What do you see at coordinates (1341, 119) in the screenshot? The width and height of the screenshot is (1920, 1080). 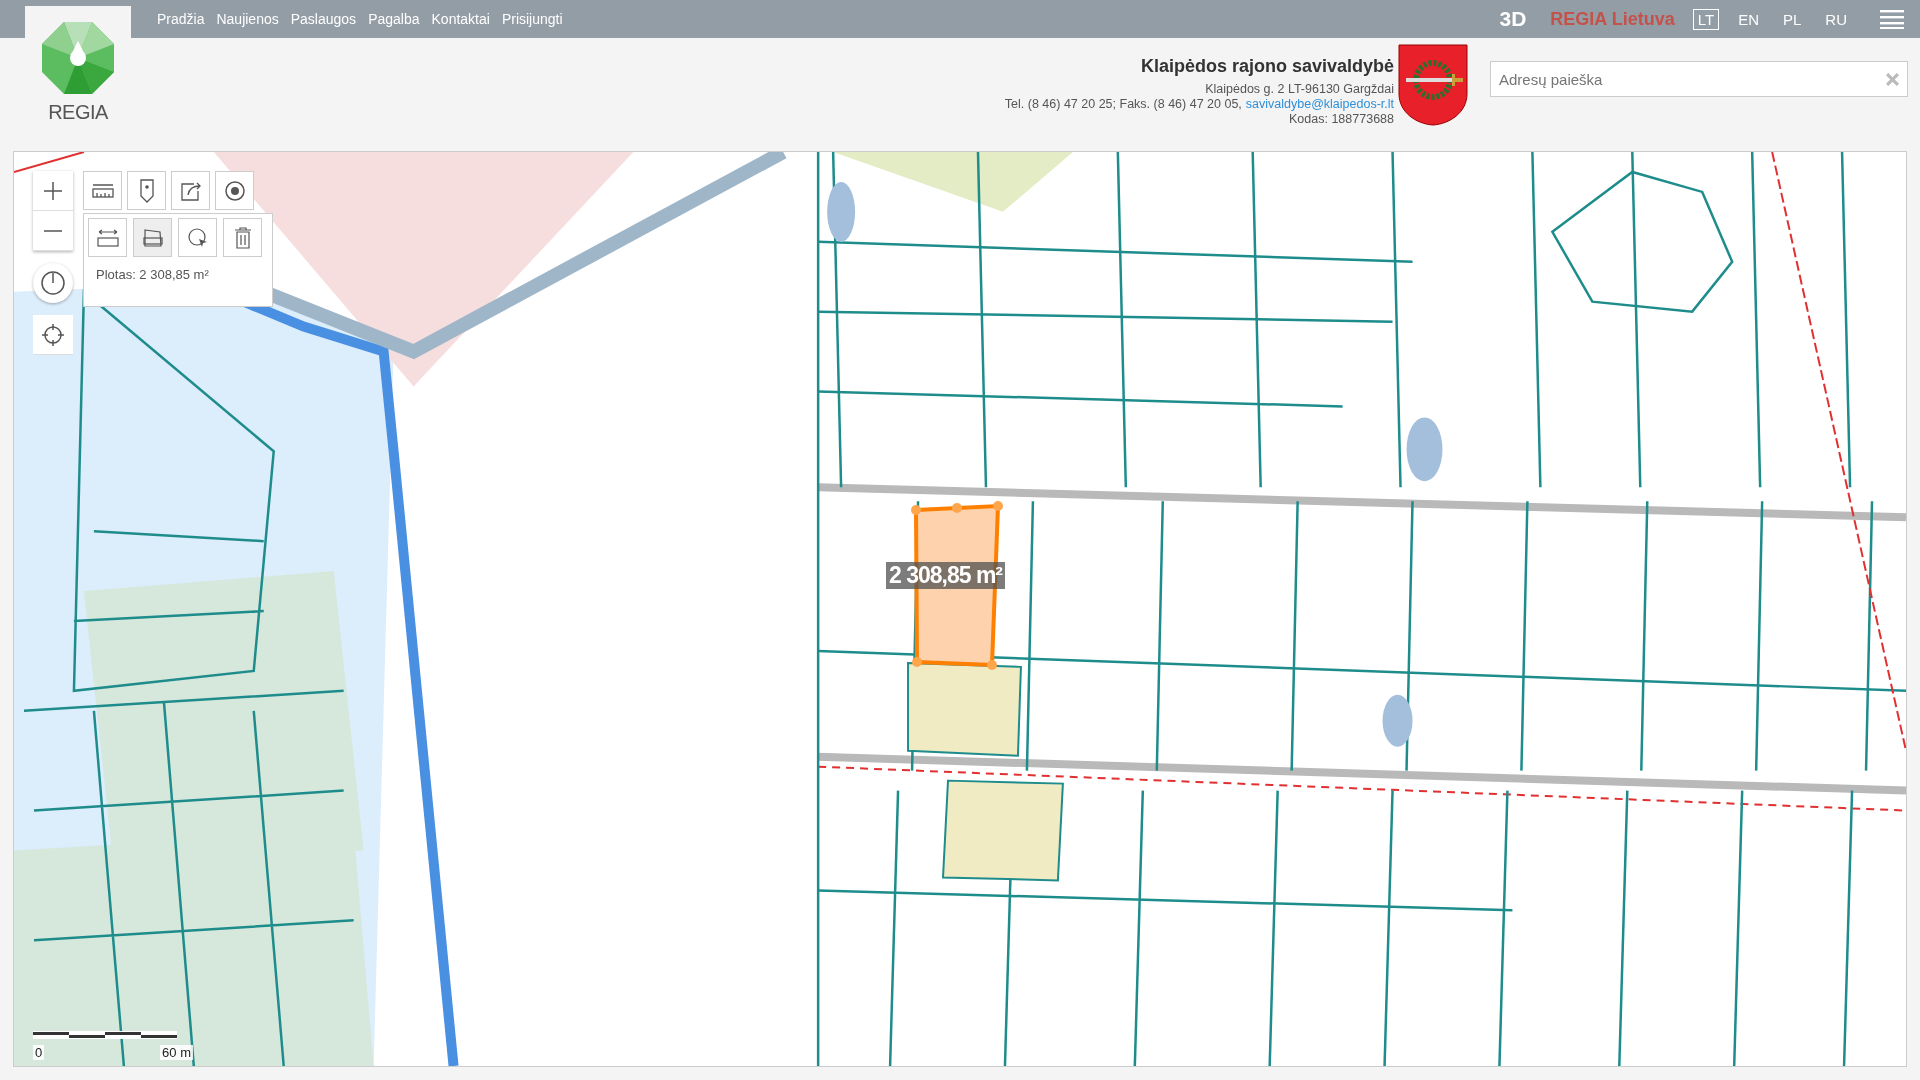 I see `municipality-code: Kodas: 188773688` at bounding box center [1341, 119].